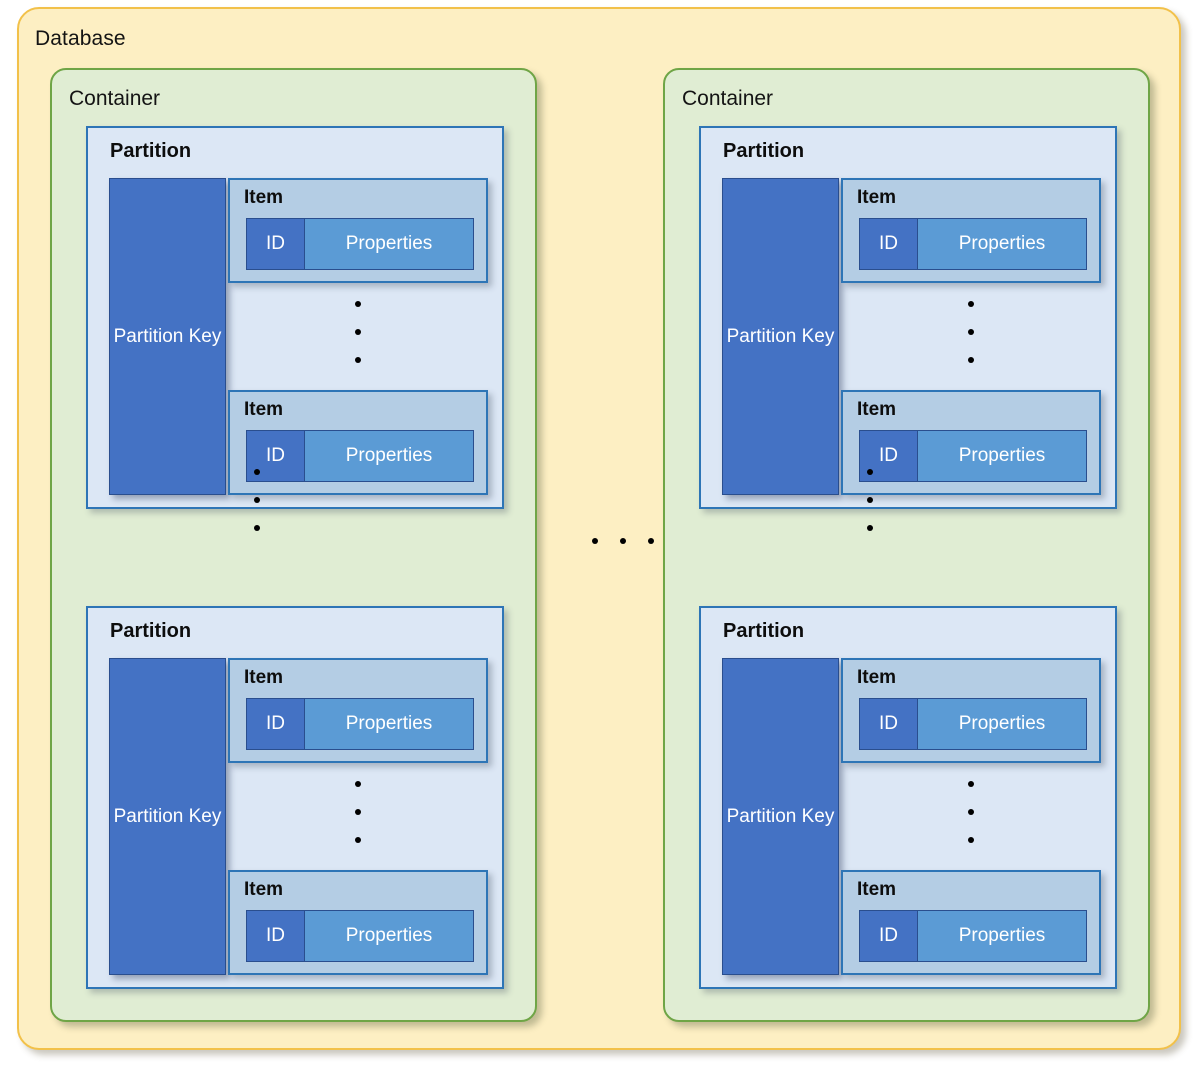 The image size is (1200, 1068). I want to click on containers-ellipsis, so click(623, 541).